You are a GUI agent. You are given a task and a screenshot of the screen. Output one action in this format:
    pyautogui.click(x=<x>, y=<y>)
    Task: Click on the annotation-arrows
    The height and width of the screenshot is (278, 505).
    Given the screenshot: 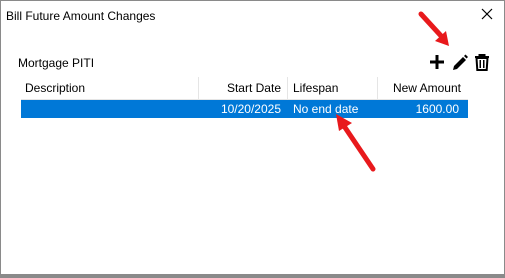 What is the action you would take?
    pyautogui.click(x=392, y=91)
    